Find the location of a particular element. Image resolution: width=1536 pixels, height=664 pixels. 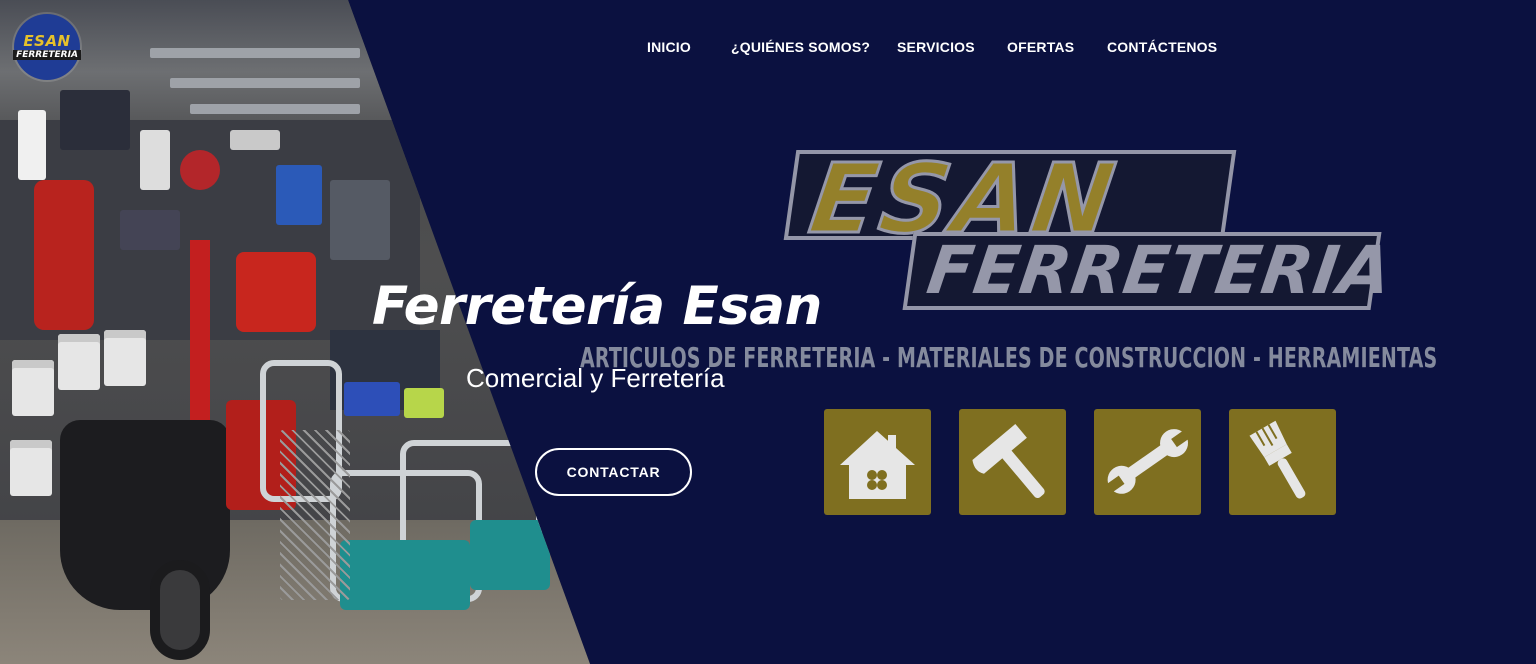

nav-item-servicios: SERVICIOS is located at coordinates (936, 47).